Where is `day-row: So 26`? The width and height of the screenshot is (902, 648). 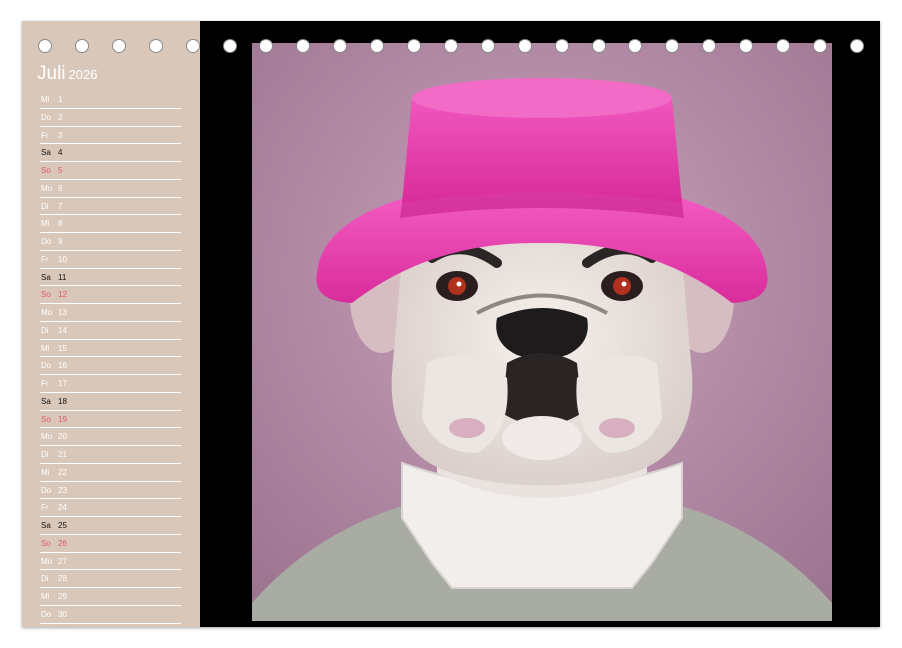 day-row: So 26 is located at coordinates (110, 544).